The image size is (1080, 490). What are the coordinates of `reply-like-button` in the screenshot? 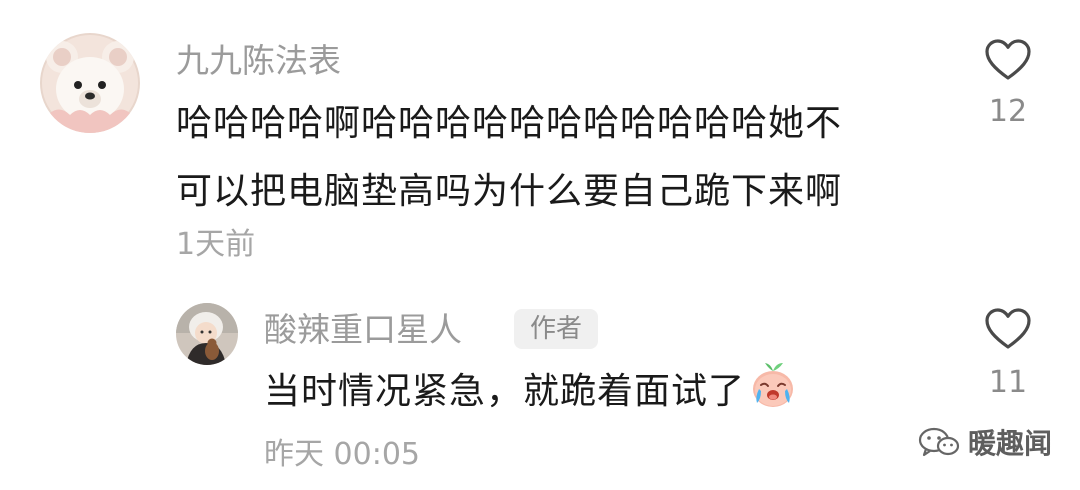 It's located at (1008, 329).